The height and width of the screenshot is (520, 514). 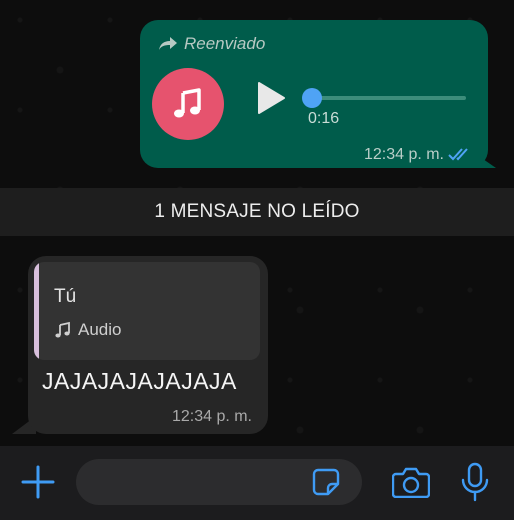 I want to click on outgoing-timestamp: 12:34 p. m., so click(x=403, y=154).